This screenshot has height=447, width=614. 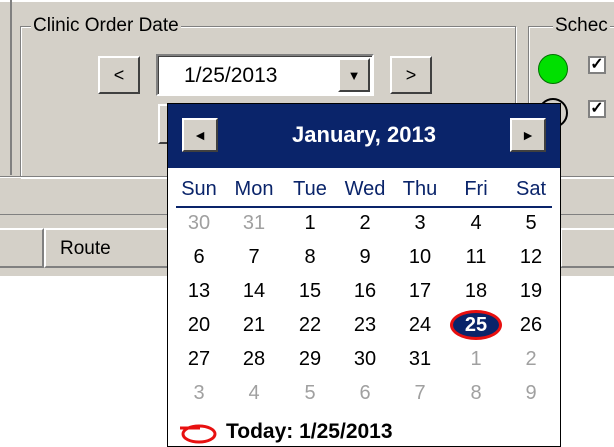 What do you see at coordinates (199, 291) in the screenshot?
I see `calendar-day: 13` at bounding box center [199, 291].